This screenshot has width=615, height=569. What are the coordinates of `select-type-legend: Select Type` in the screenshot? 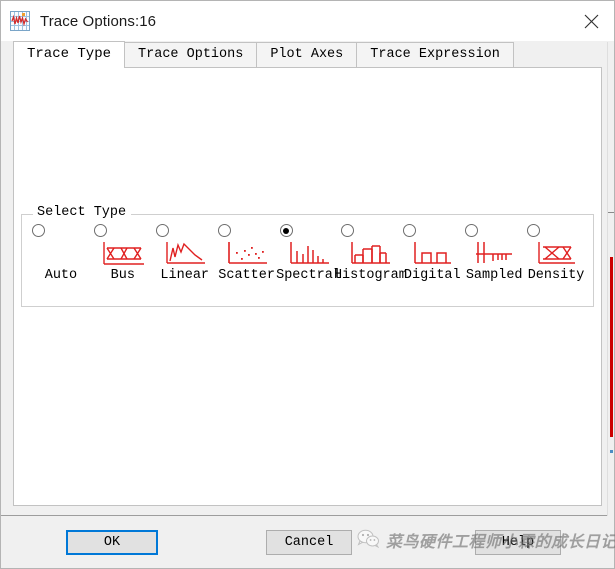 It's located at (82, 213).